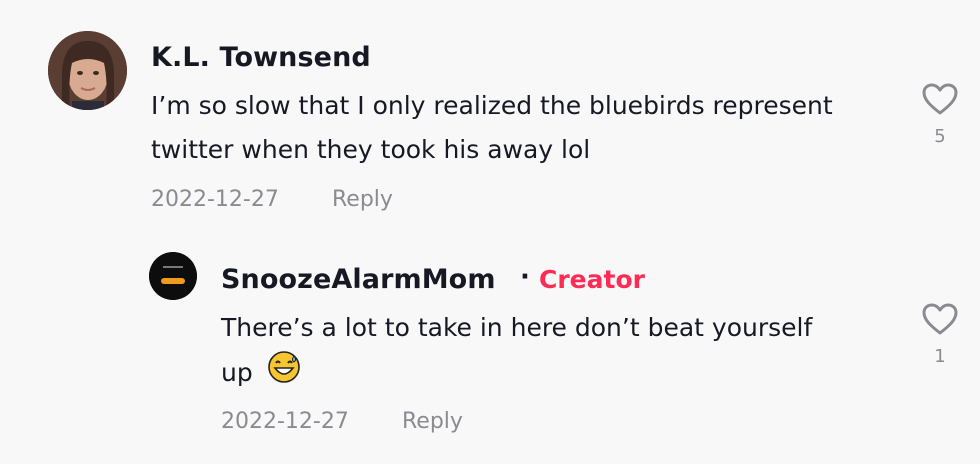 The height and width of the screenshot is (464, 980). What do you see at coordinates (592, 279) in the screenshot?
I see `creator-badge: Creator` at bounding box center [592, 279].